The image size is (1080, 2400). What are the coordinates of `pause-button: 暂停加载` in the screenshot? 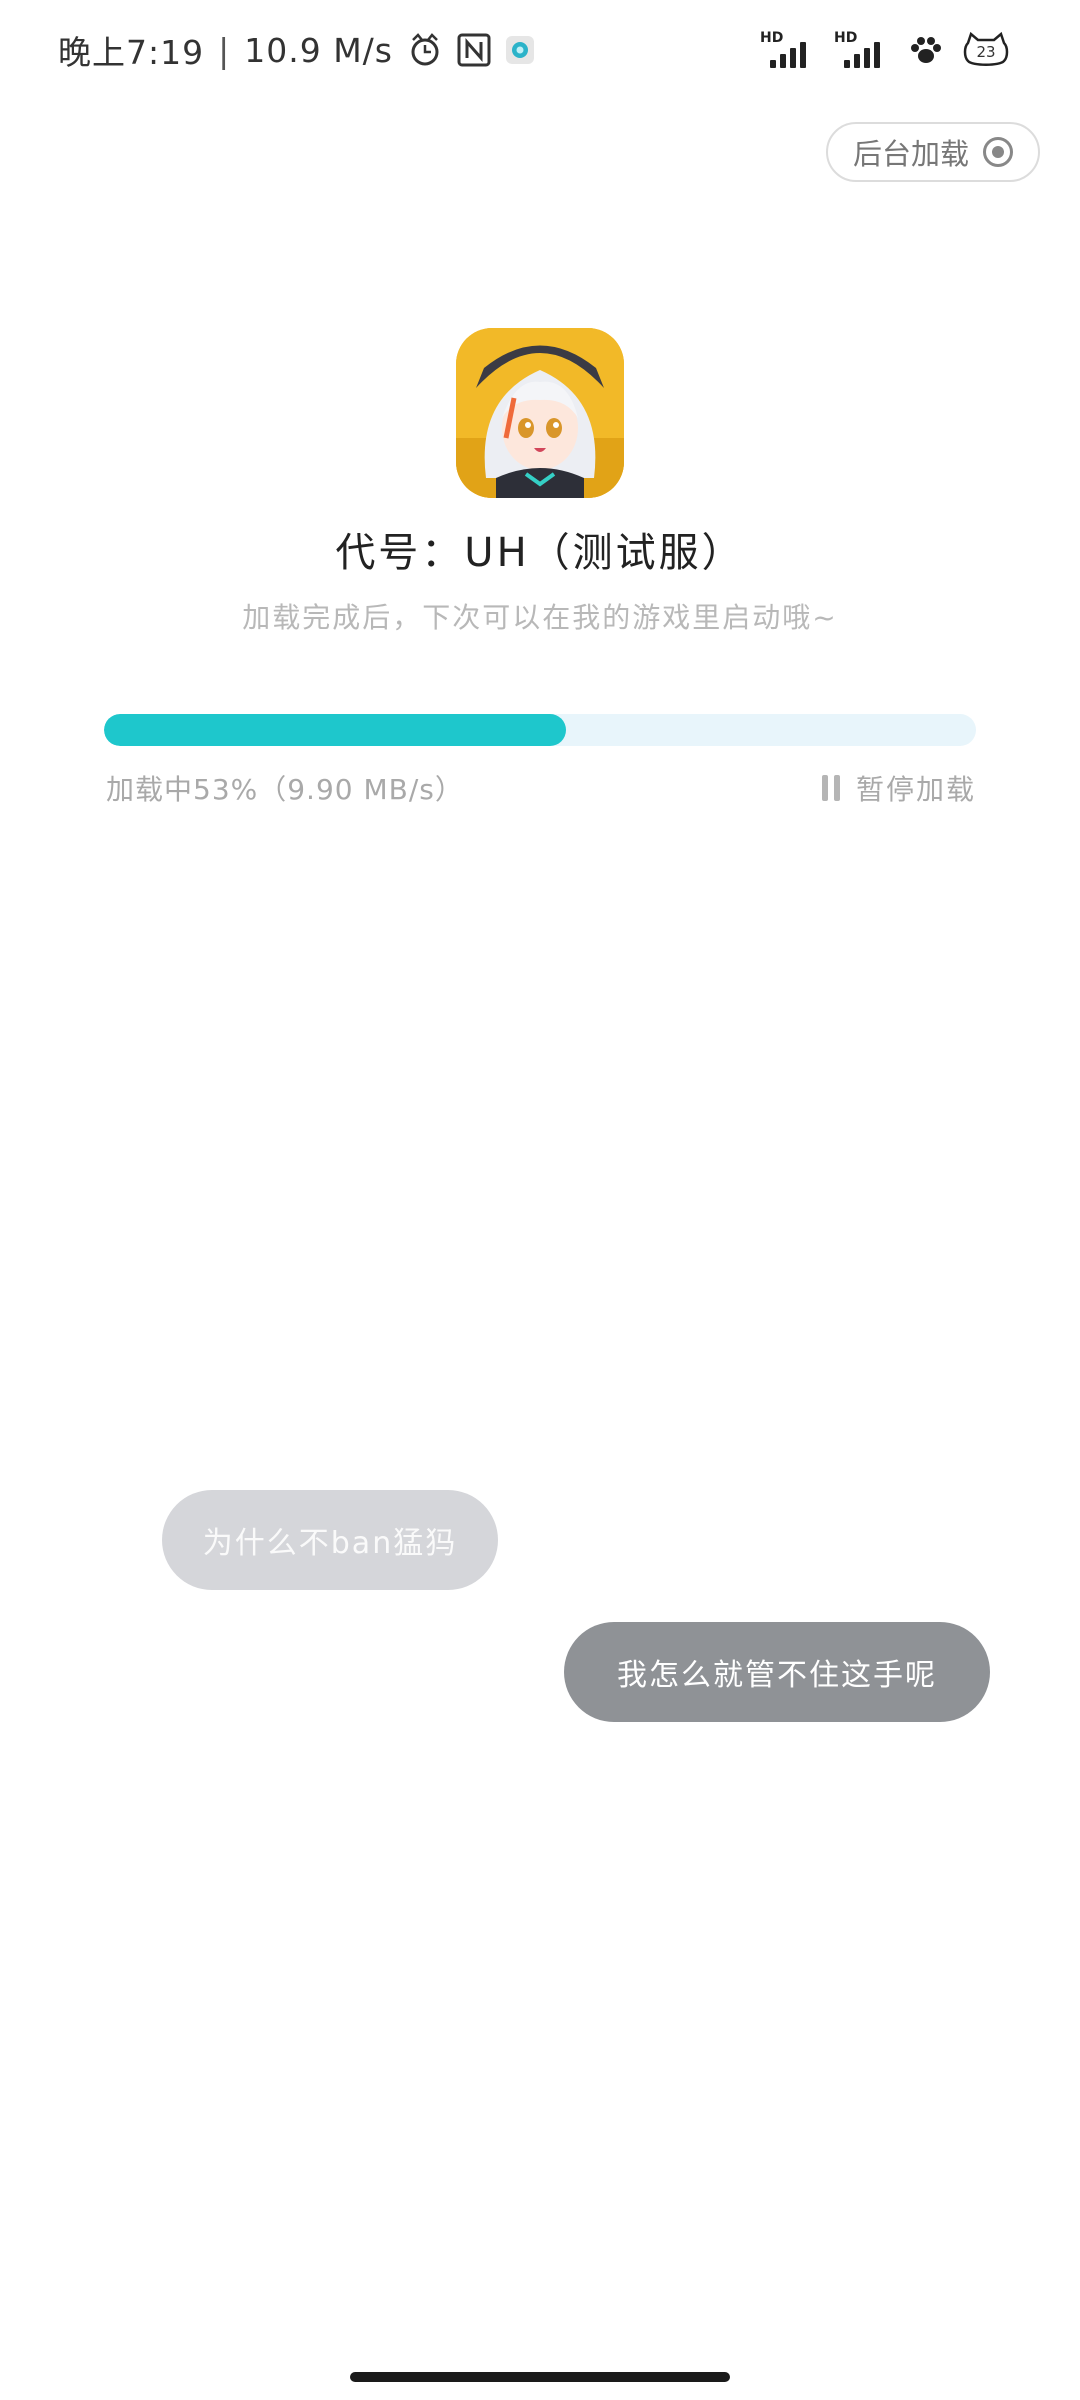 It's located at (898, 788).